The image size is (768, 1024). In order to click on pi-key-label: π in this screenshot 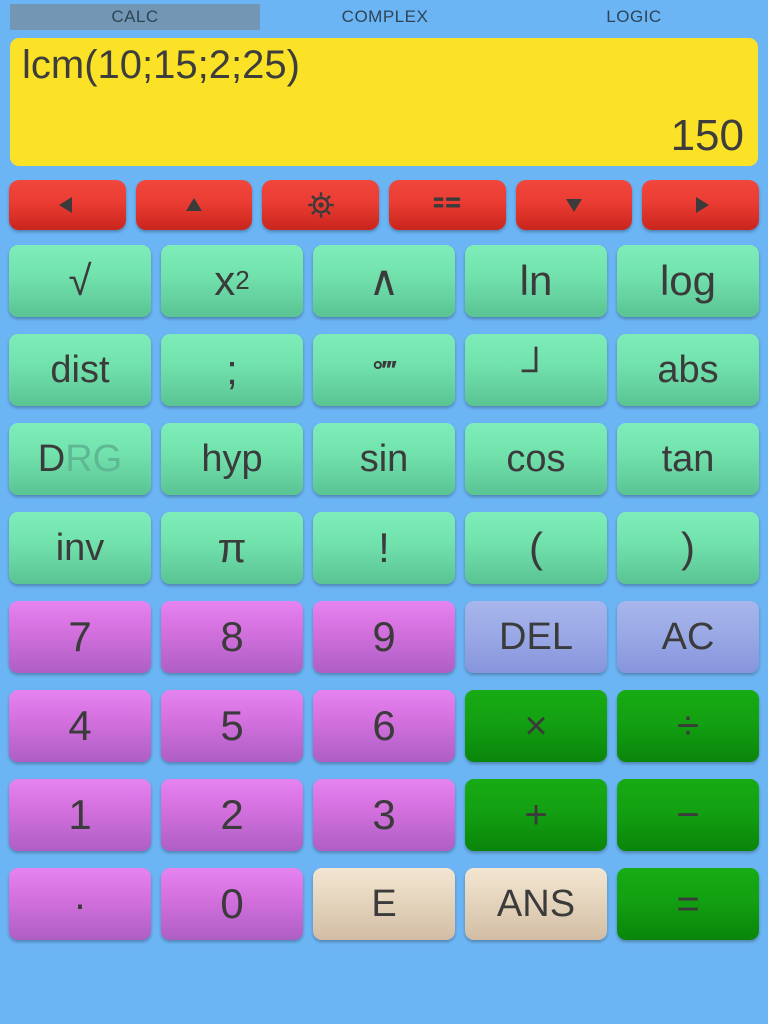, I will do `click(232, 547)`.